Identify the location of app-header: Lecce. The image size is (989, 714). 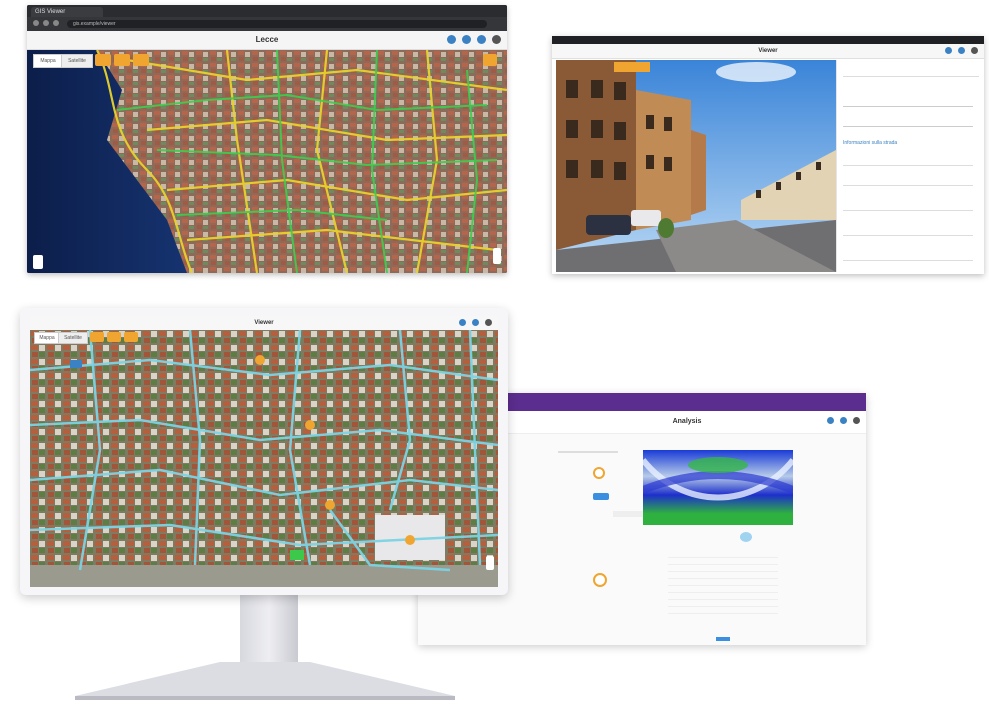
(267, 40).